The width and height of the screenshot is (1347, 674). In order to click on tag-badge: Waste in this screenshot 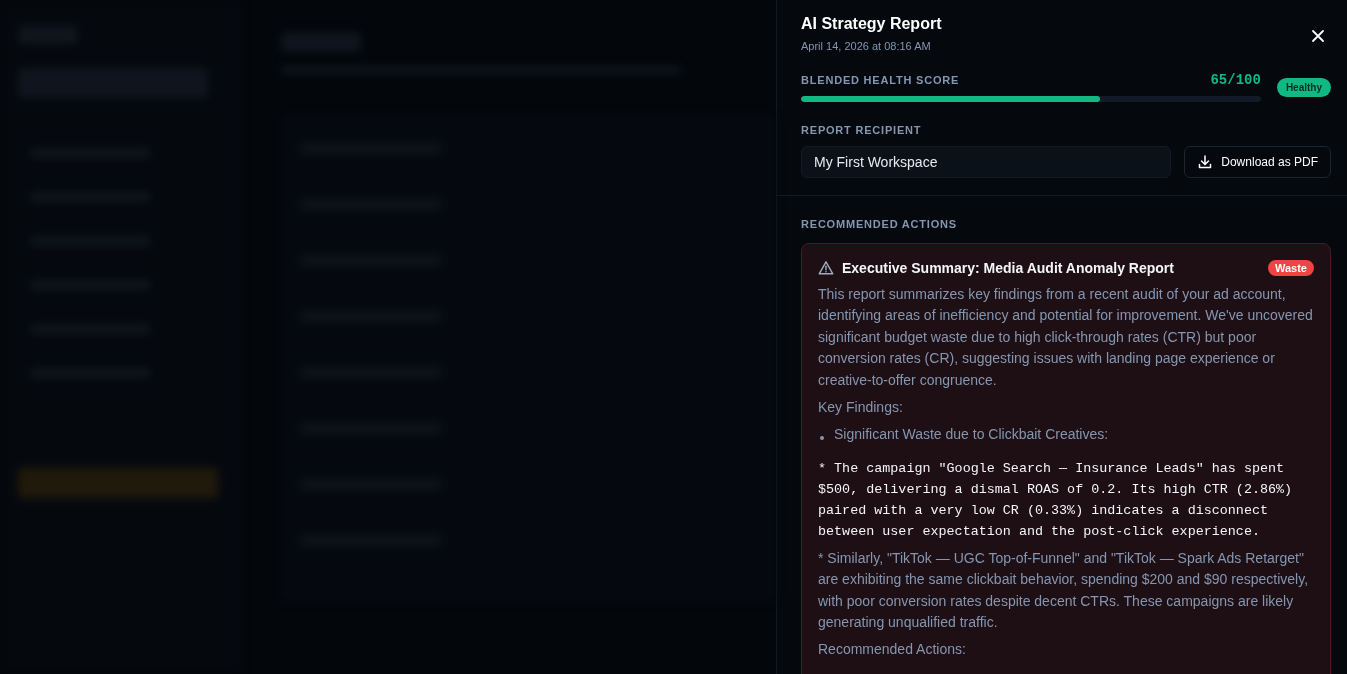, I will do `click(1291, 268)`.